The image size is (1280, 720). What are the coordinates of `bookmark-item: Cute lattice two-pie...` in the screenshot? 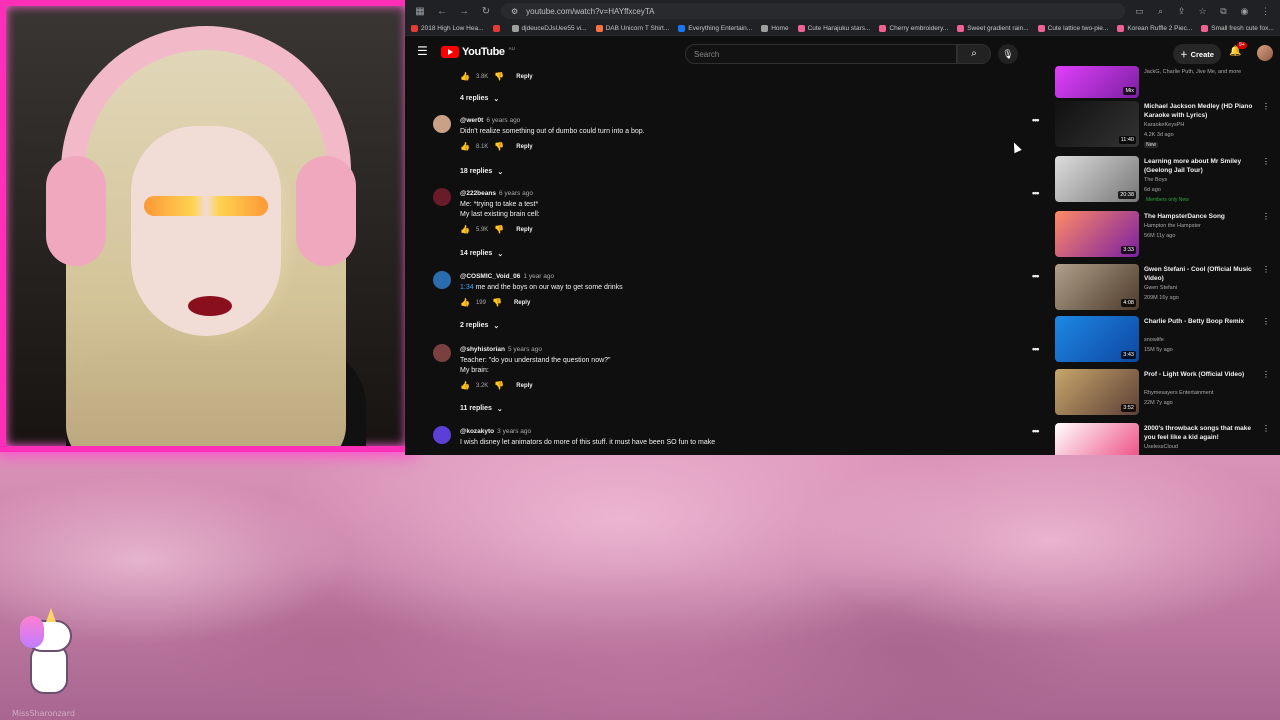 It's located at (1072, 28).